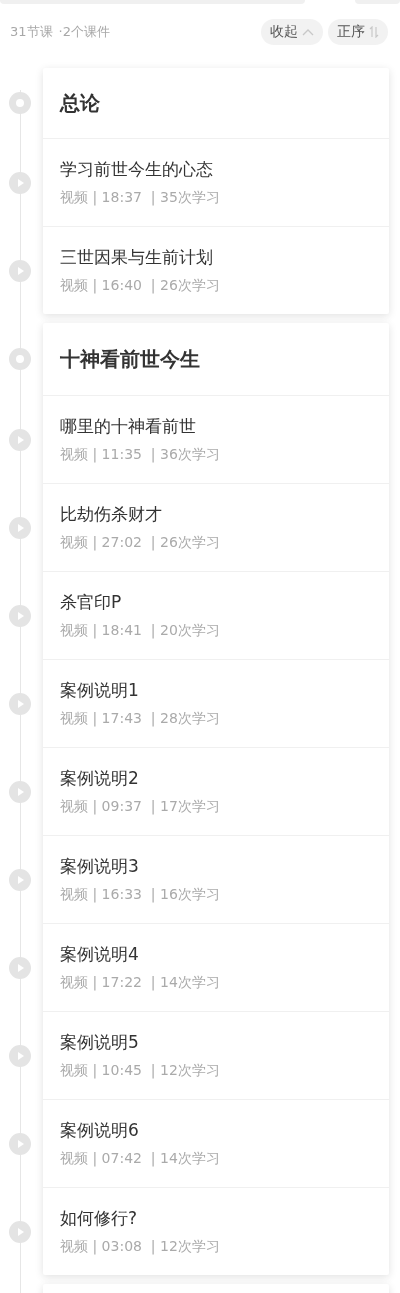 This screenshot has width=400, height=1293. I want to click on lesson-title: 案例说明6, so click(100, 1130).